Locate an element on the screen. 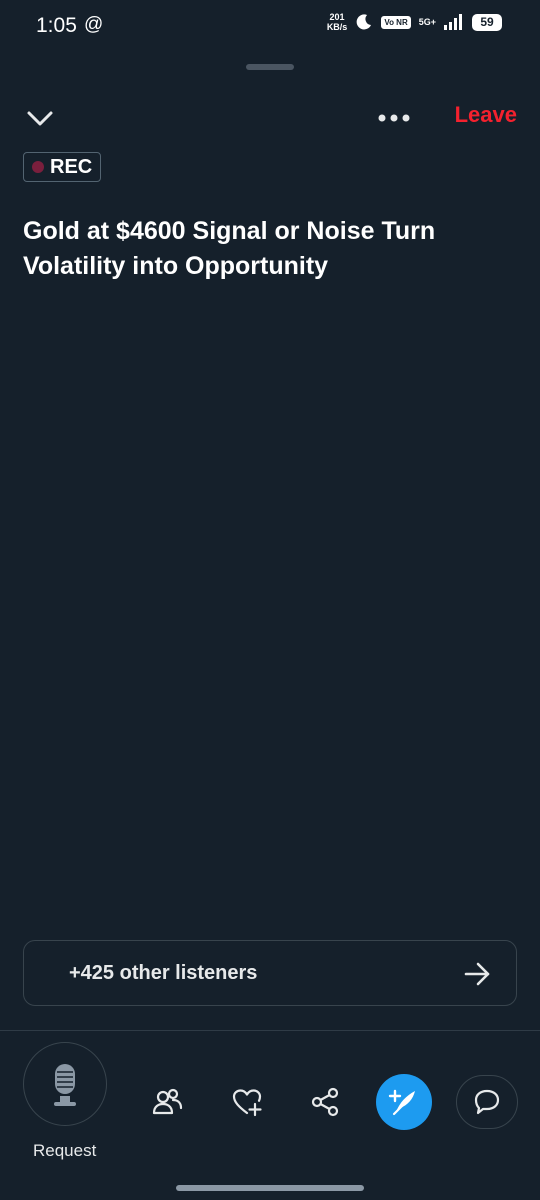 The height and width of the screenshot is (1200, 540). participant-card: Son Sou... Listener is located at coordinates (456, 837).